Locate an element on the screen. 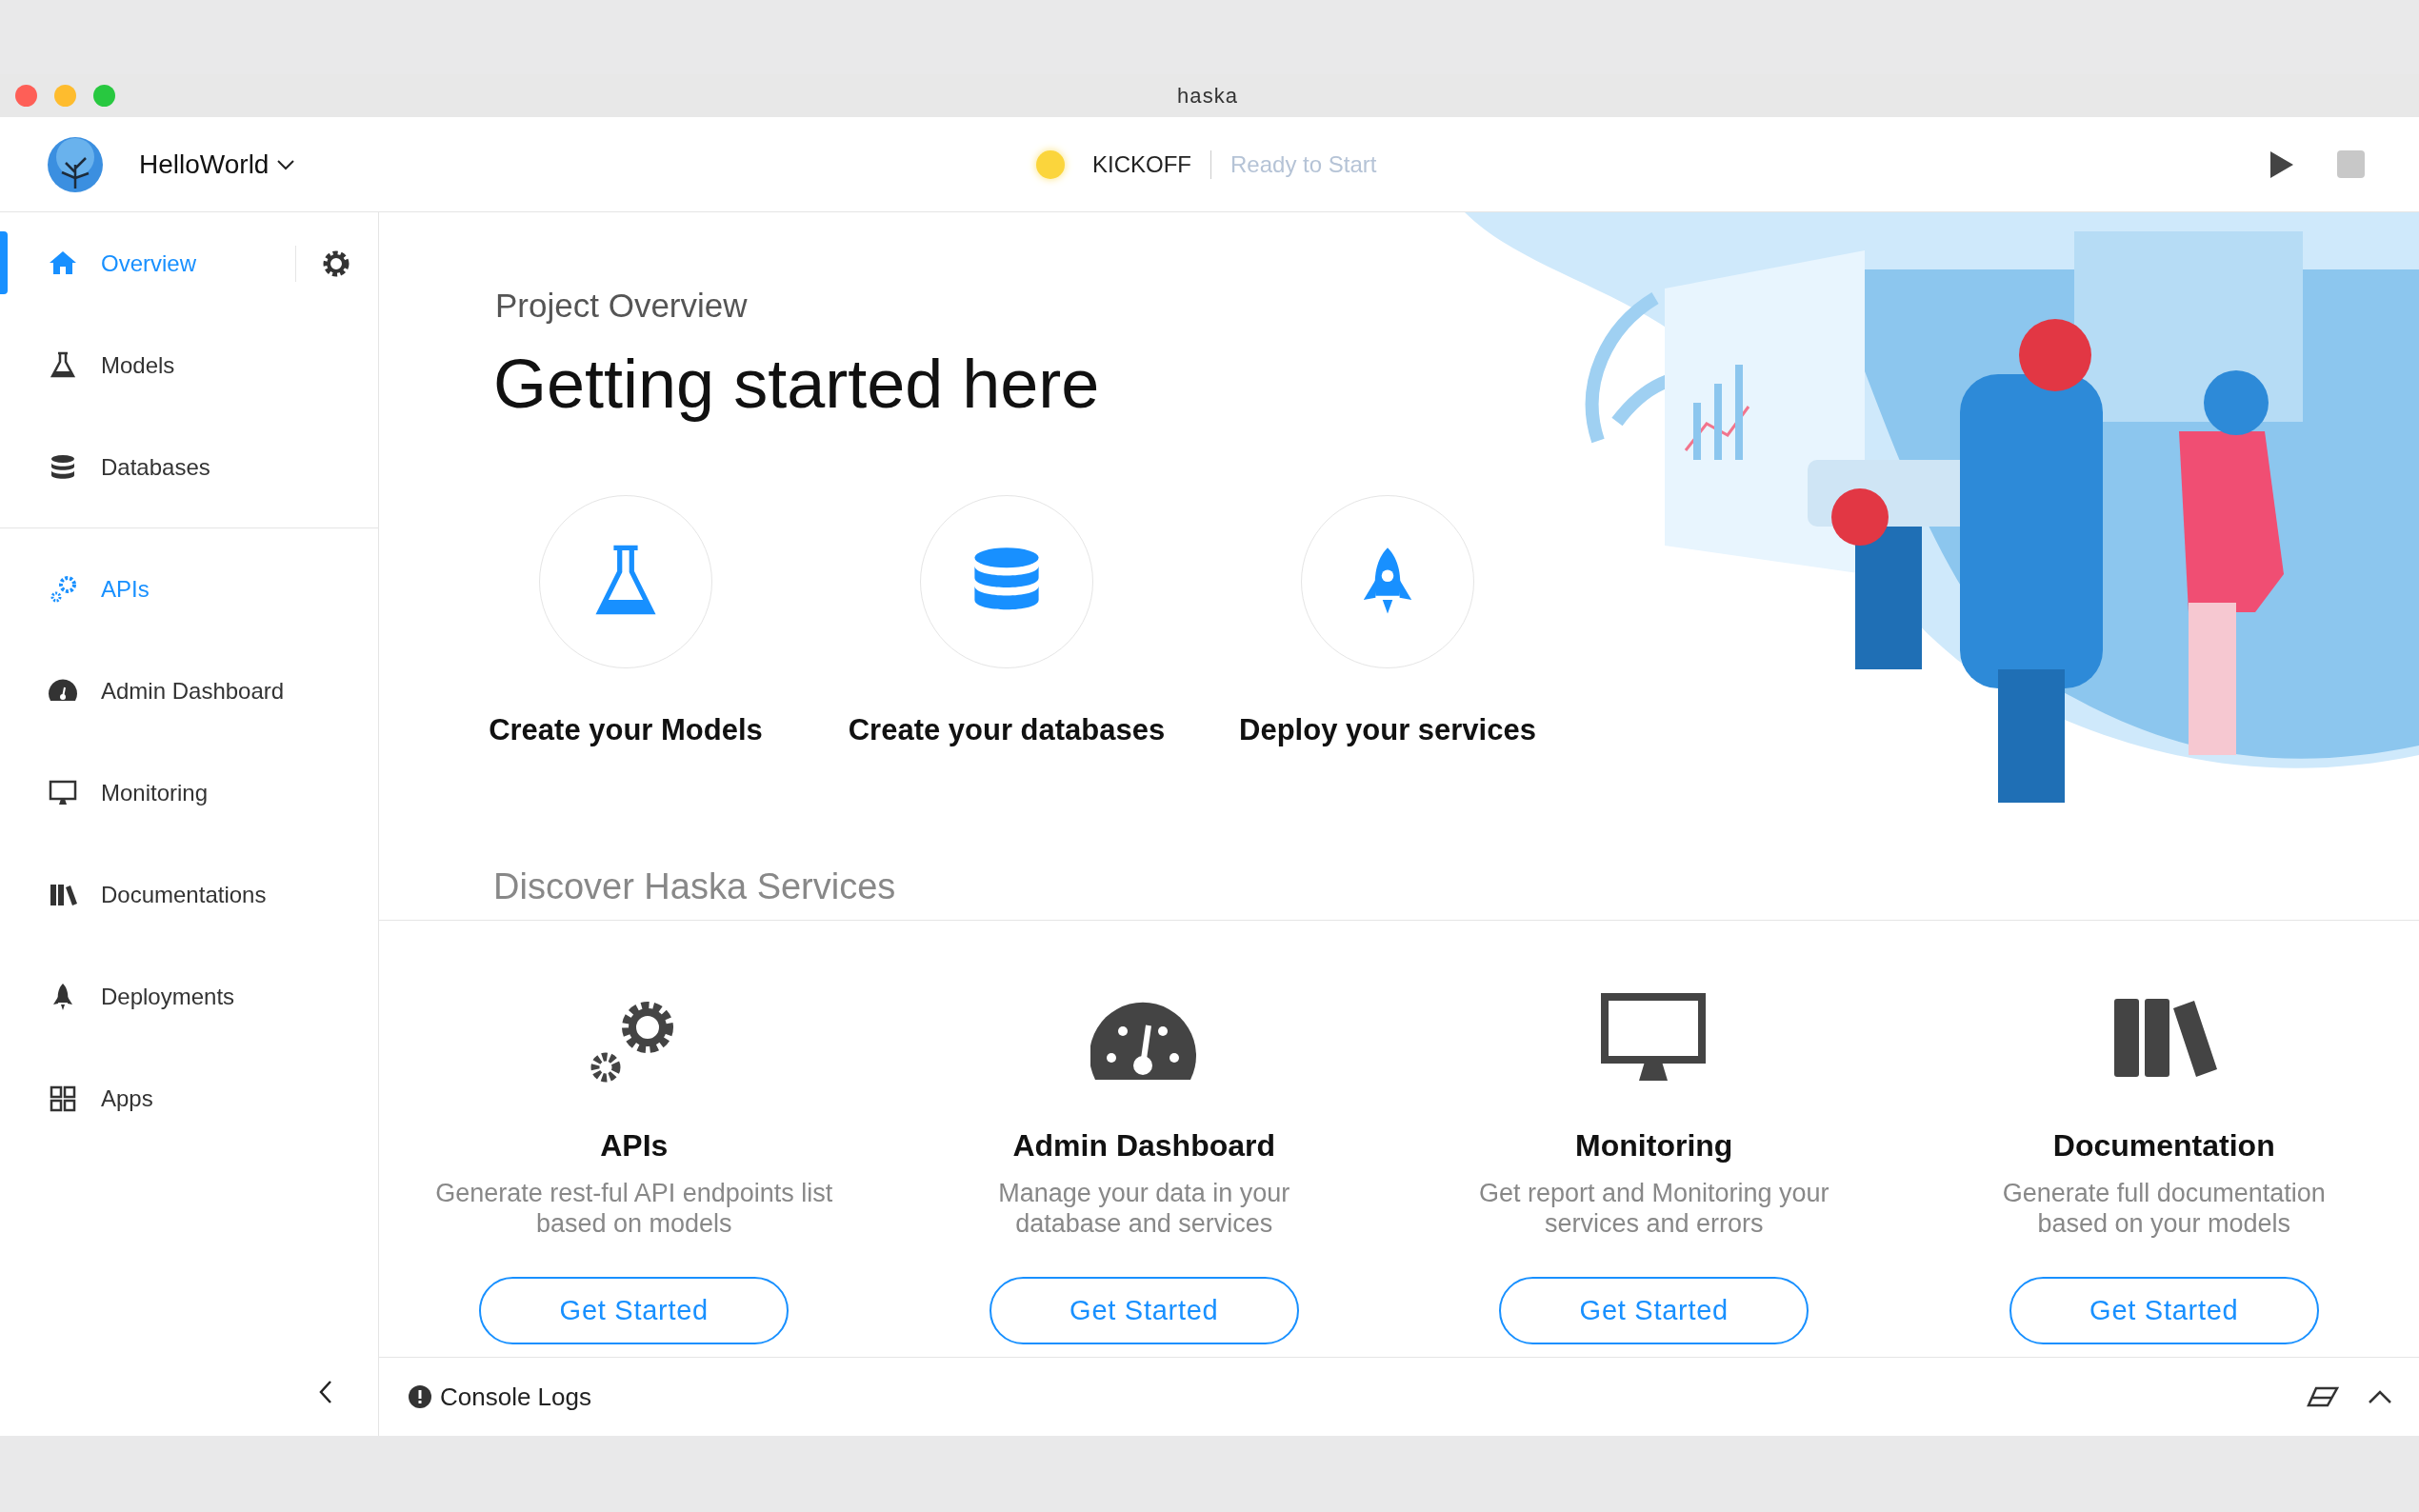  card-title: Admin Dashboard is located at coordinates (1144, 1145).